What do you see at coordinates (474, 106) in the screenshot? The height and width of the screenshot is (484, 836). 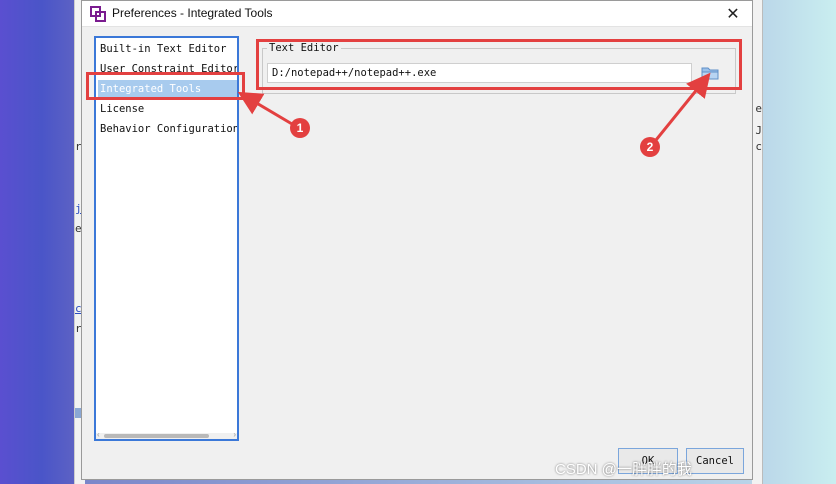 I see `annotation-arrows` at bounding box center [474, 106].